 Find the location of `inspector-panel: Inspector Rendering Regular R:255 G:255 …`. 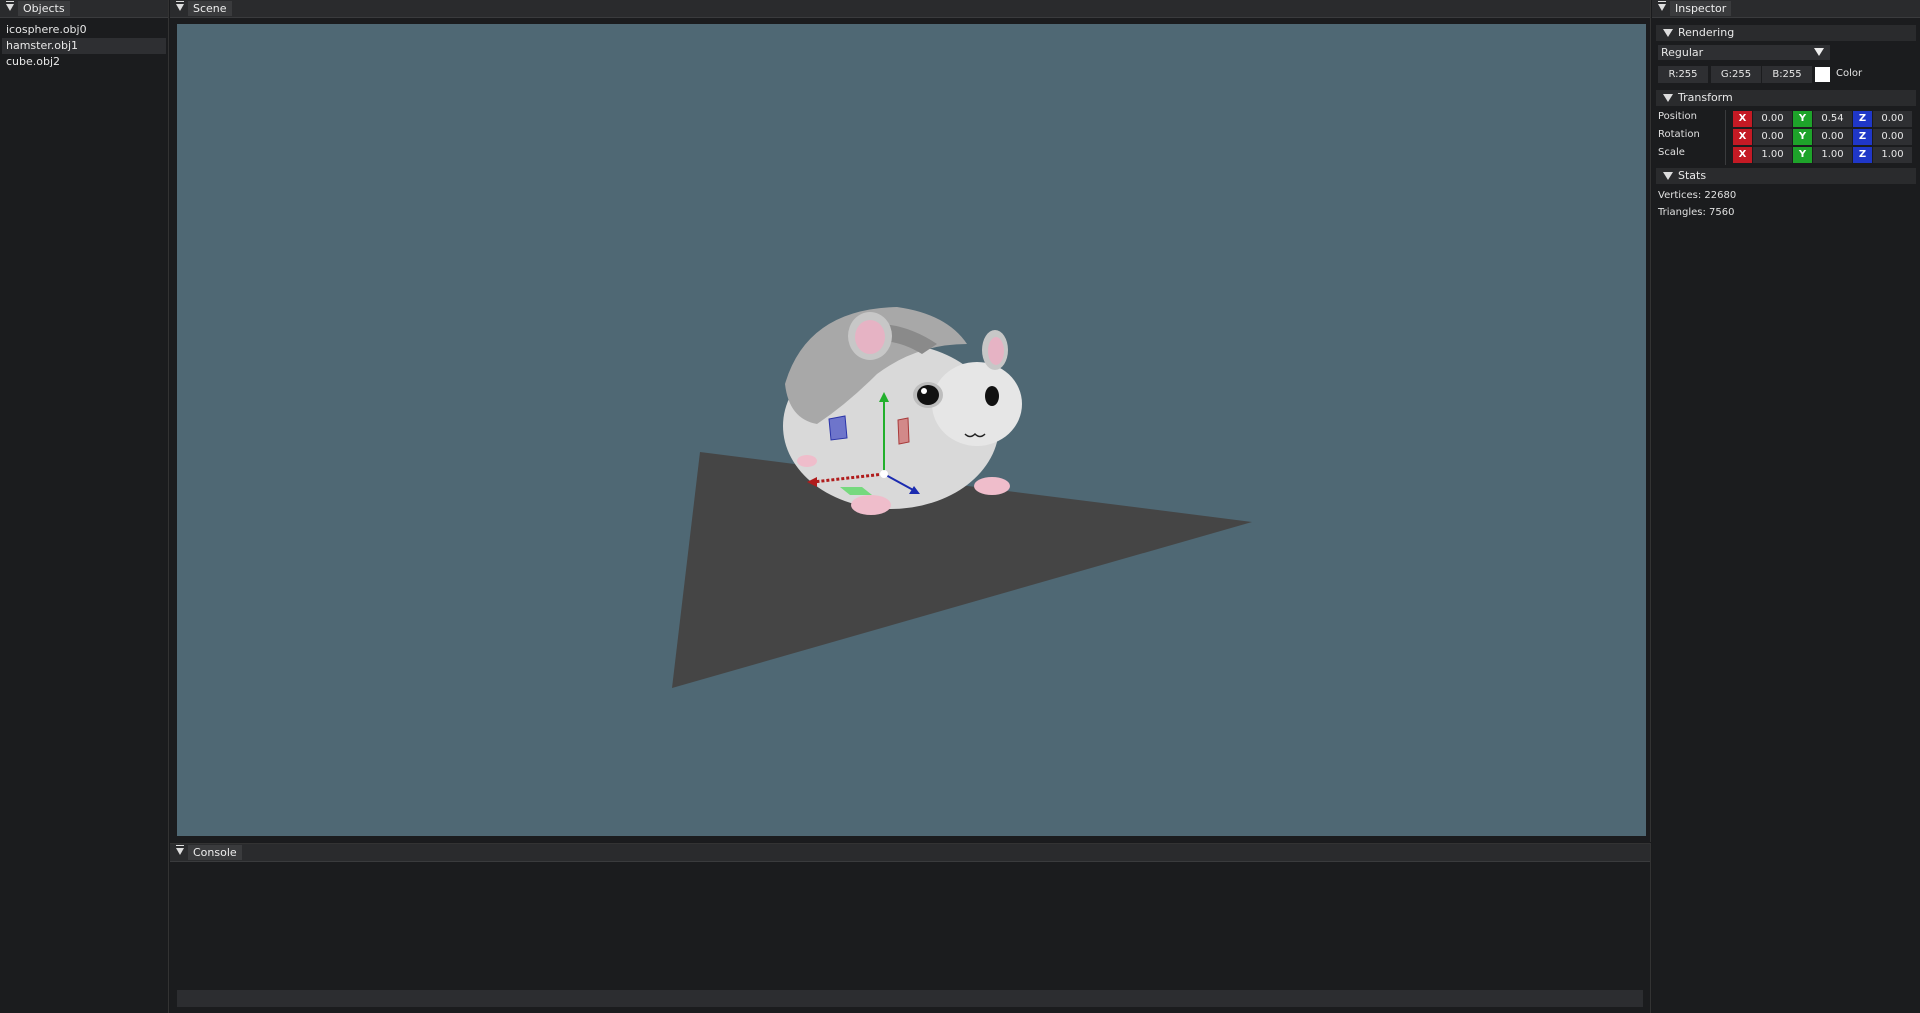

inspector-panel: Inspector Rendering Regular R:255 G:255 … is located at coordinates (1786, 506).